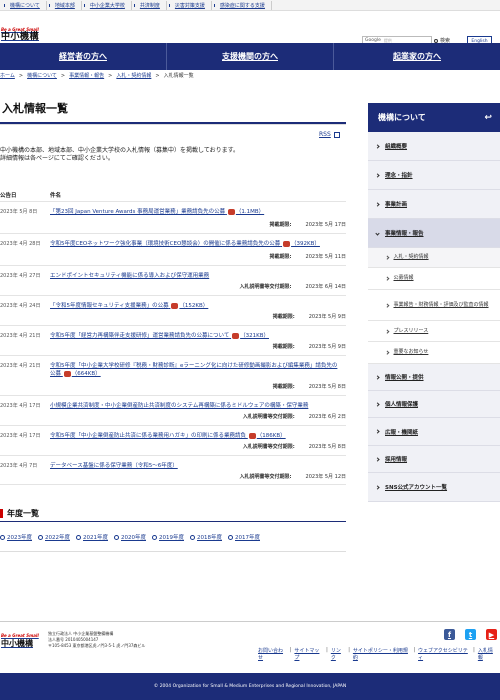 Image resolution: width=500 pixels, height=700 pixels. I want to click on nav-item-entrepreneurs: 起業家の方へ, so click(417, 56).